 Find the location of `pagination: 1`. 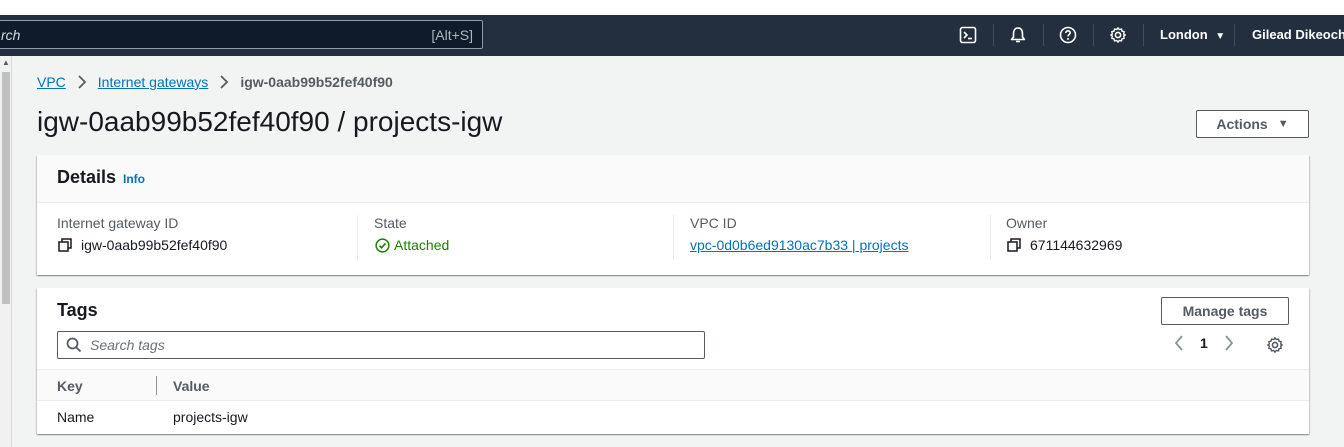

pagination: 1 is located at coordinates (1204, 343).